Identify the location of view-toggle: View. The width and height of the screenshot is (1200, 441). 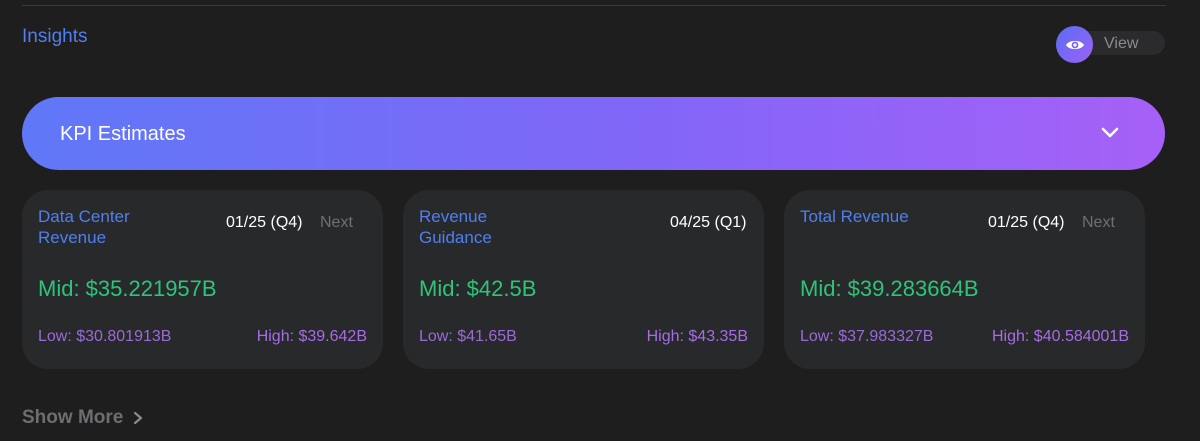
(1111, 44).